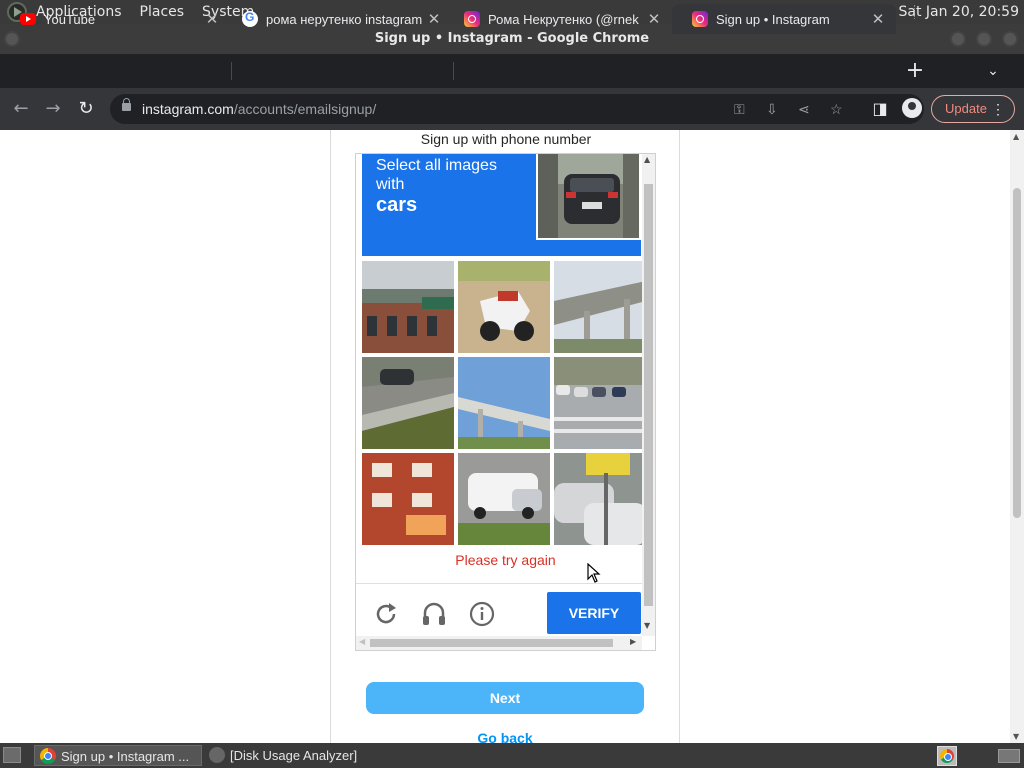 This screenshot has width=1024, height=768. I want to click on url-path: /accounts/emailsignup/, so click(305, 109).